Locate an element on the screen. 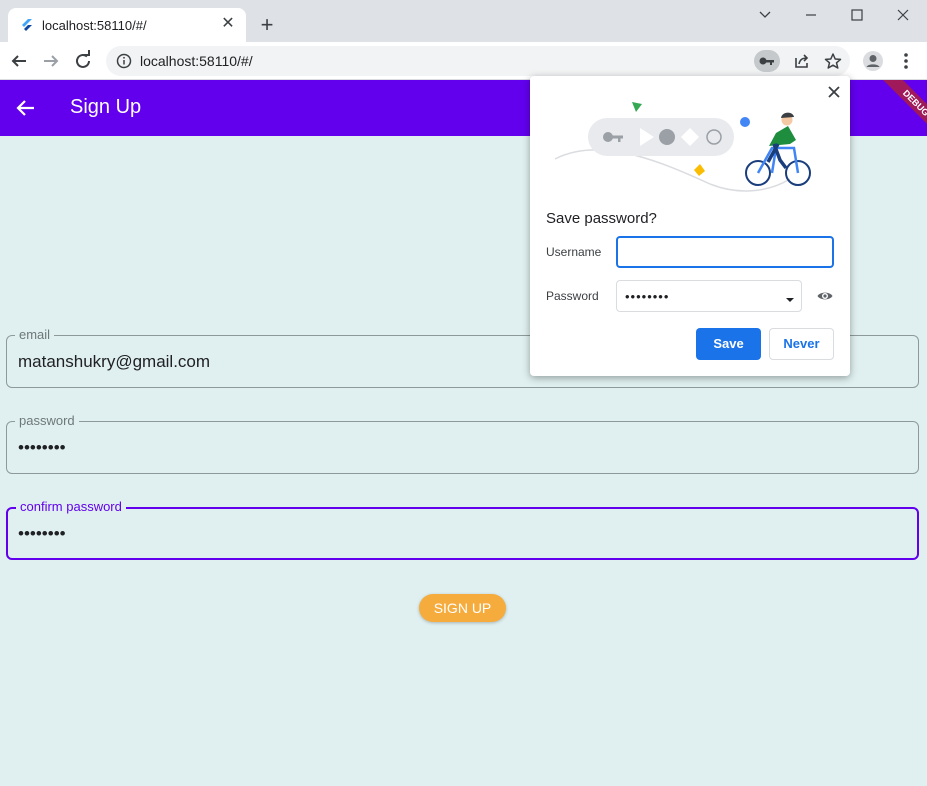 This screenshot has height=786, width=927. maximize-icon is located at coordinates (857, 16).